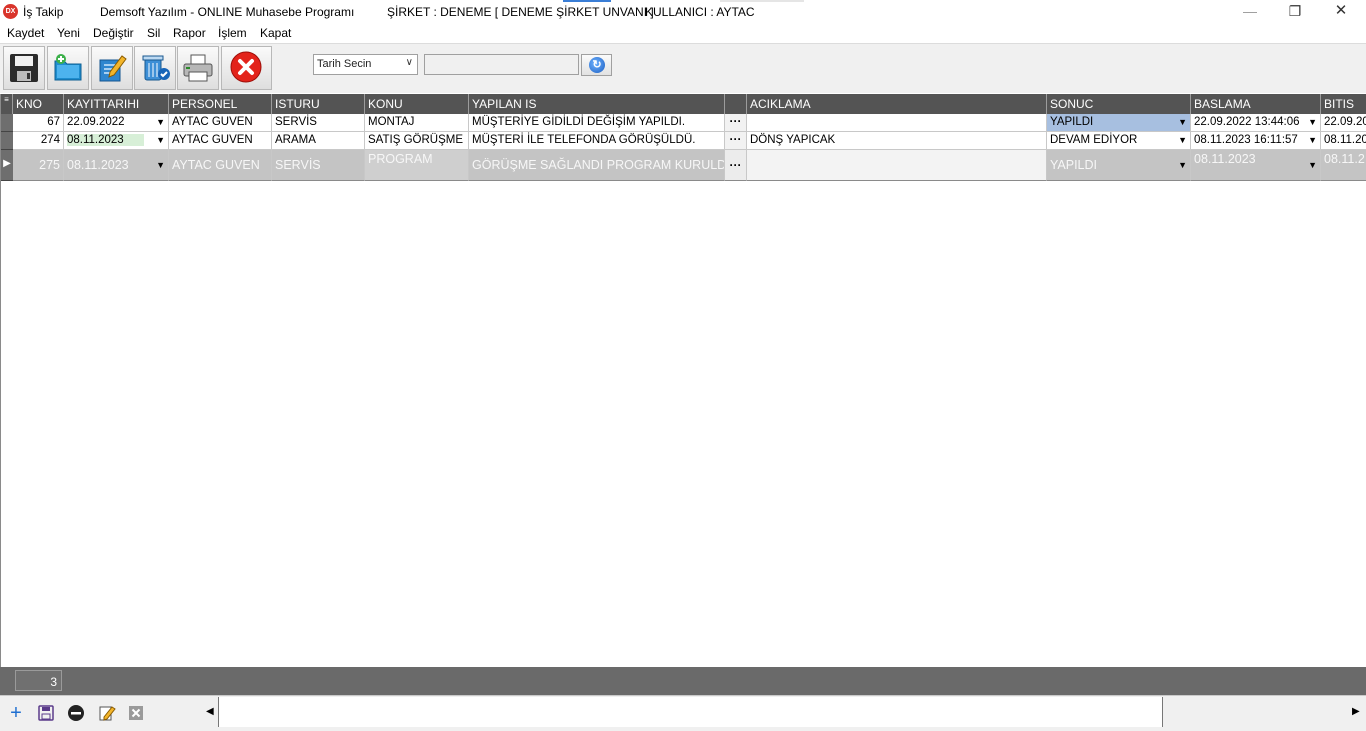  I want to click on remove-record-button, so click(76, 713).